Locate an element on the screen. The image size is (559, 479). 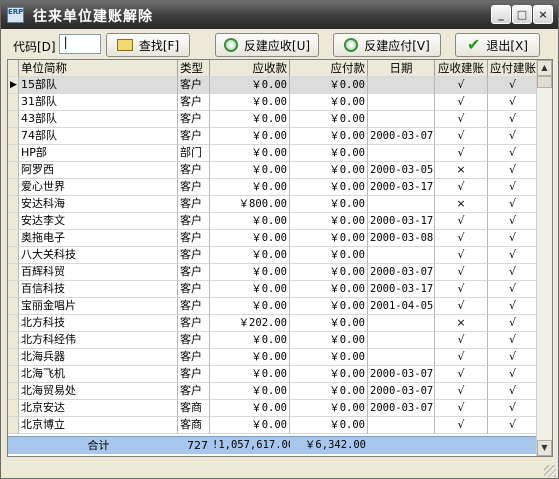
vertical-scrollbar: ▲ ▼ is located at coordinates (544, 258).